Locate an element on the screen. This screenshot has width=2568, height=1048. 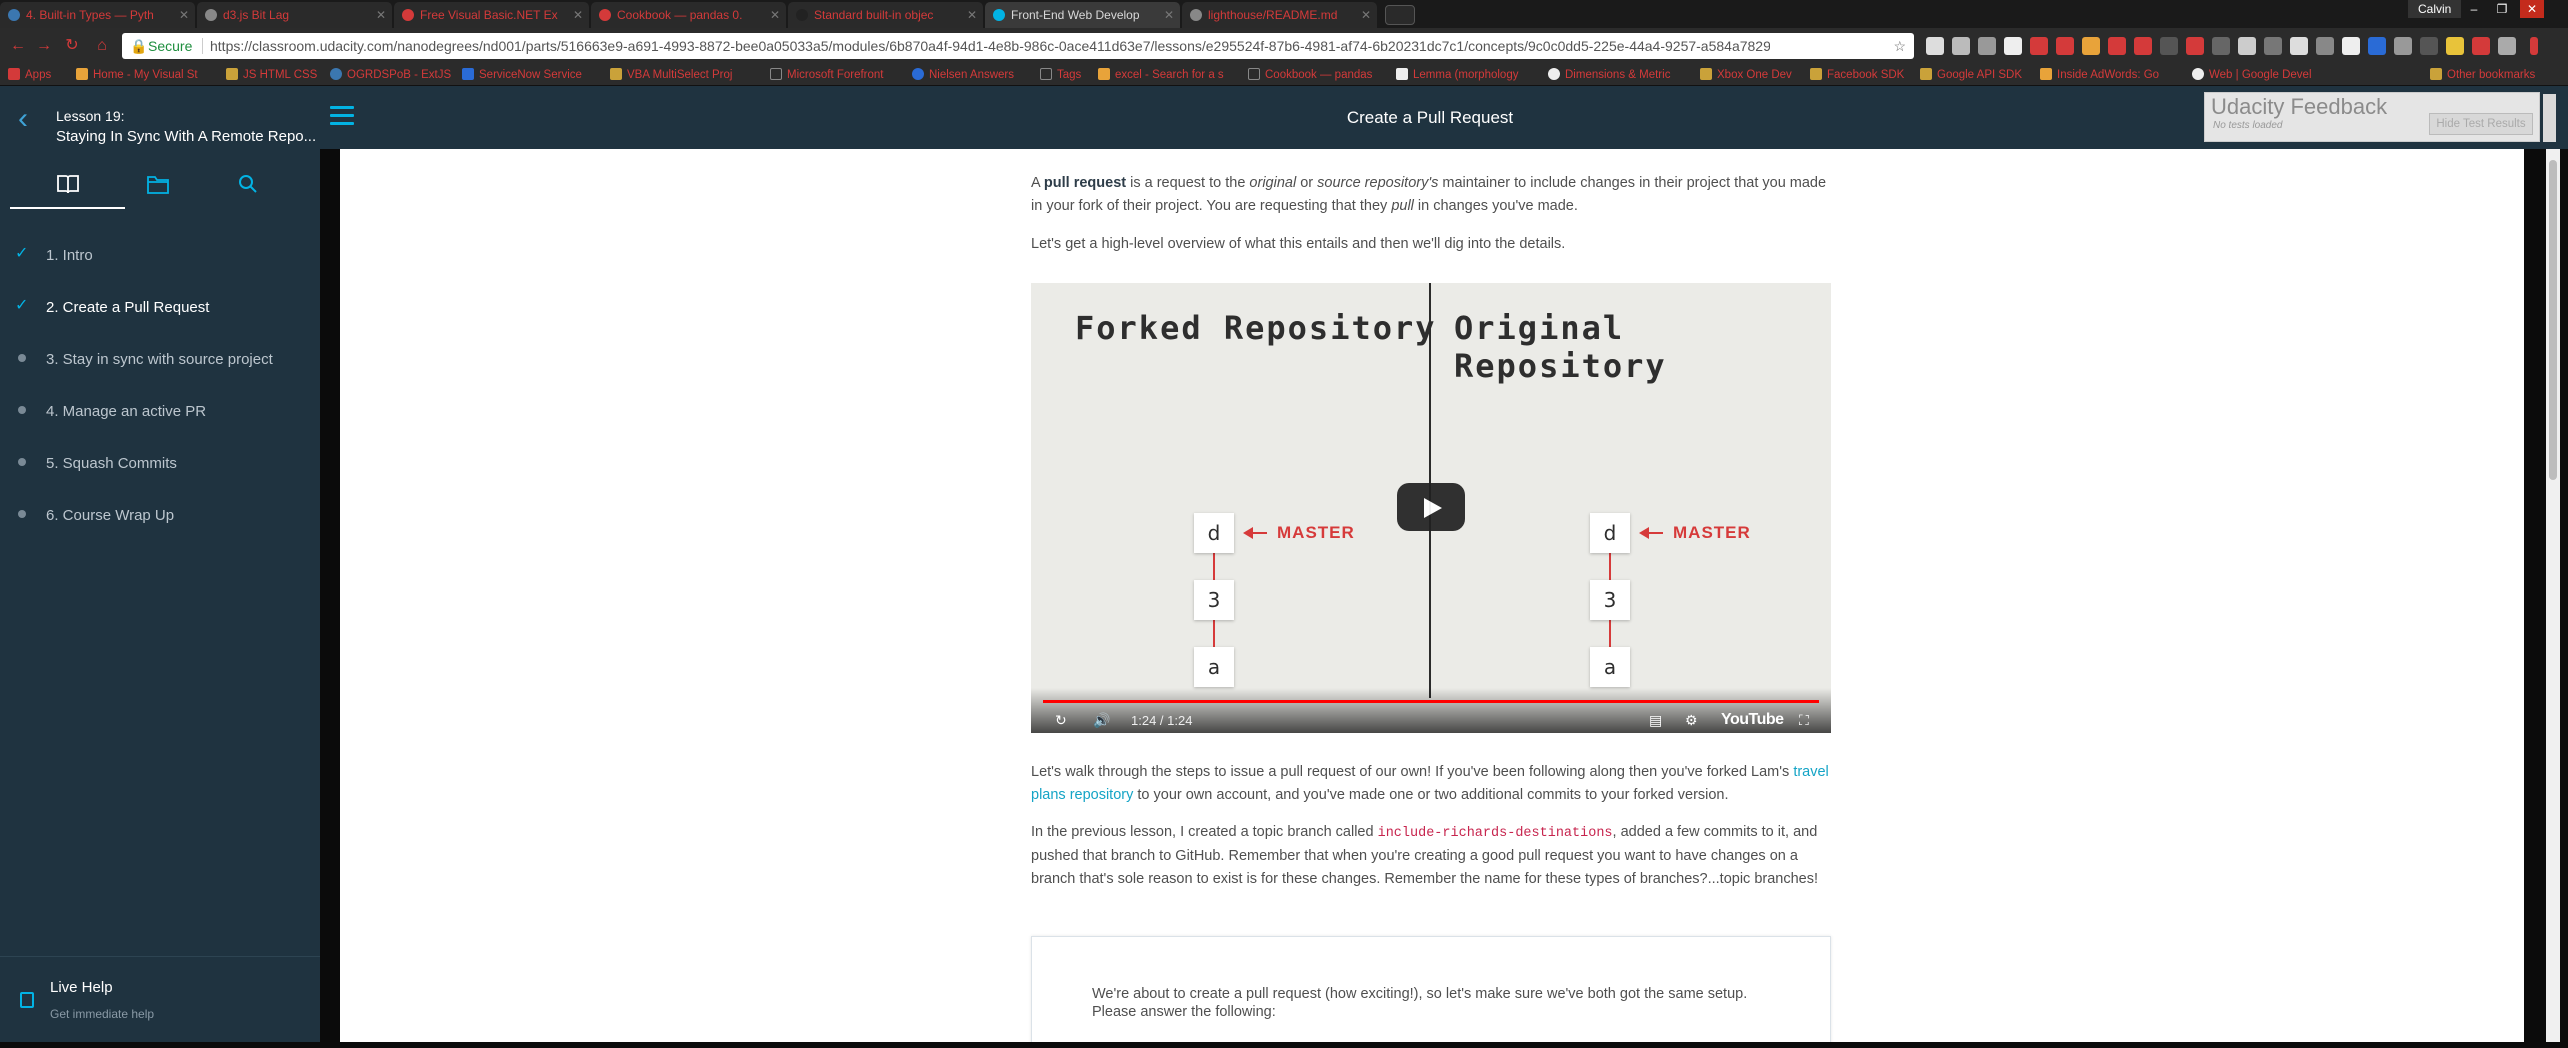
feedback-scrollbar is located at coordinates (2549, 118).